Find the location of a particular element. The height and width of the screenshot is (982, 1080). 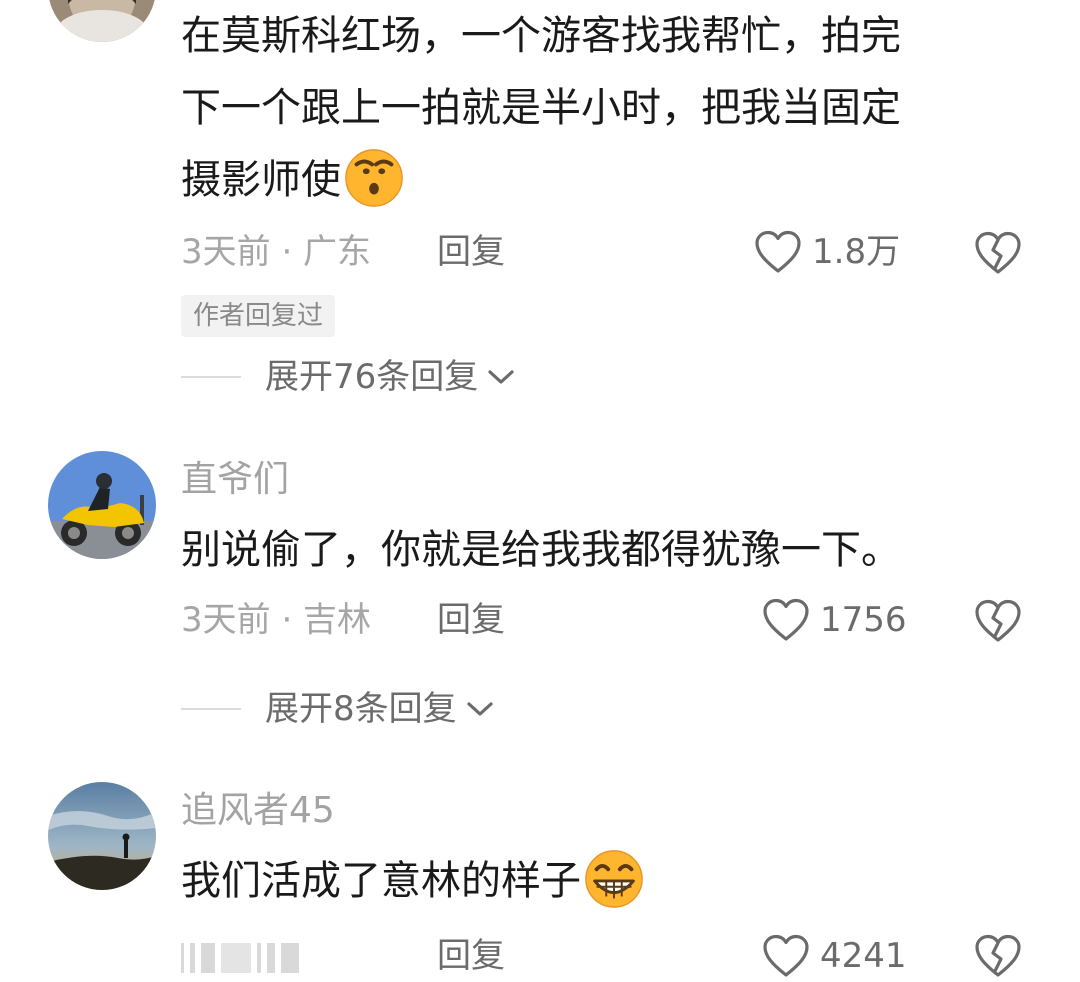

comment-text-line: 在莫斯科红场，一个游客找我帮忙，拍完 is located at coordinates (541, 36).